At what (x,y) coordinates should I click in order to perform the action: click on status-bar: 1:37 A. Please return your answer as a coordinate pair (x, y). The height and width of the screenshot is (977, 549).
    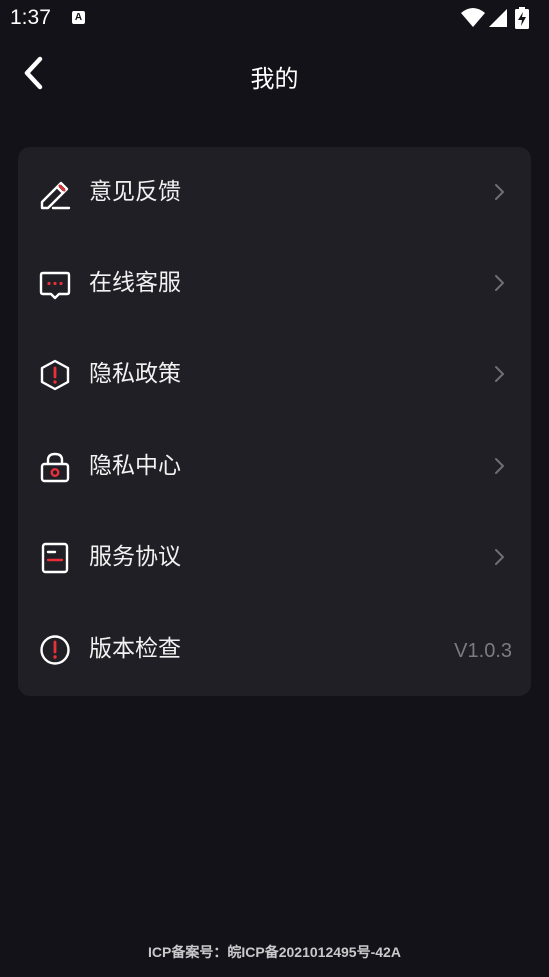
    Looking at the image, I should click on (274, 19).